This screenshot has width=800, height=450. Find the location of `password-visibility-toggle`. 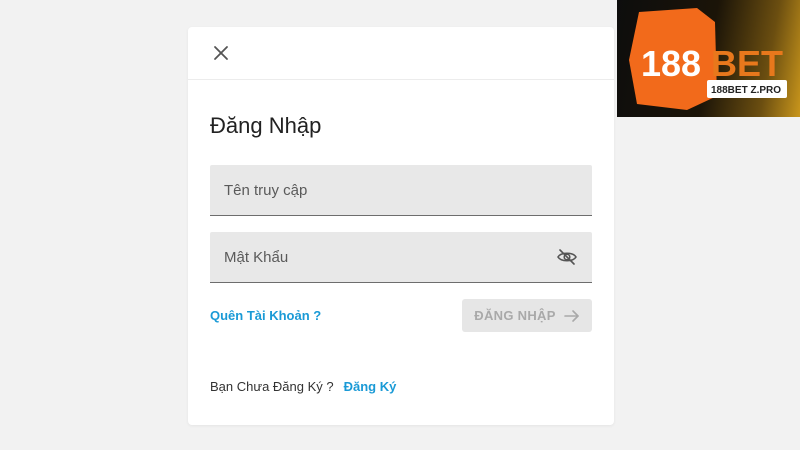

password-visibility-toggle is located at coordinates (567, 257).